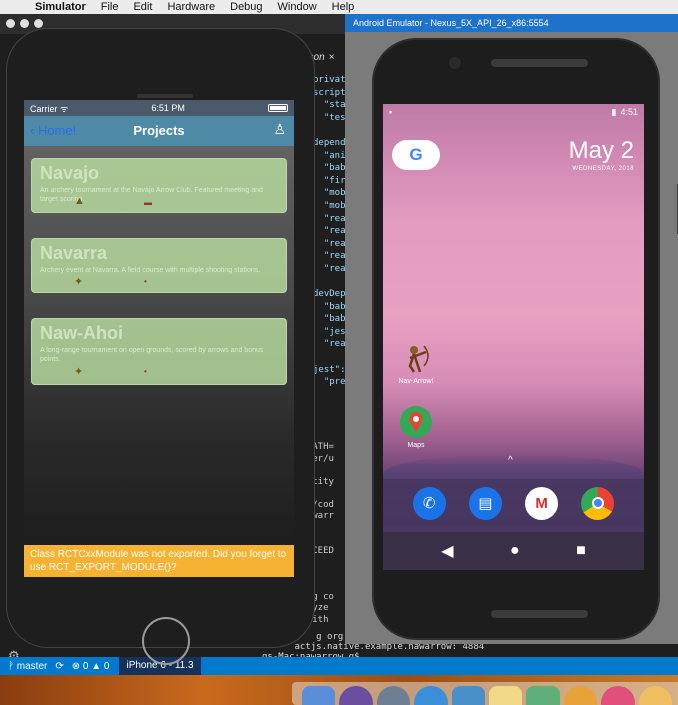 The height and width of the screenshot is (705, 678). What do you see at coordinates (79, 201) in the screenshot?
I see `archer-icon: ▲` at bounding box center [79, 201].